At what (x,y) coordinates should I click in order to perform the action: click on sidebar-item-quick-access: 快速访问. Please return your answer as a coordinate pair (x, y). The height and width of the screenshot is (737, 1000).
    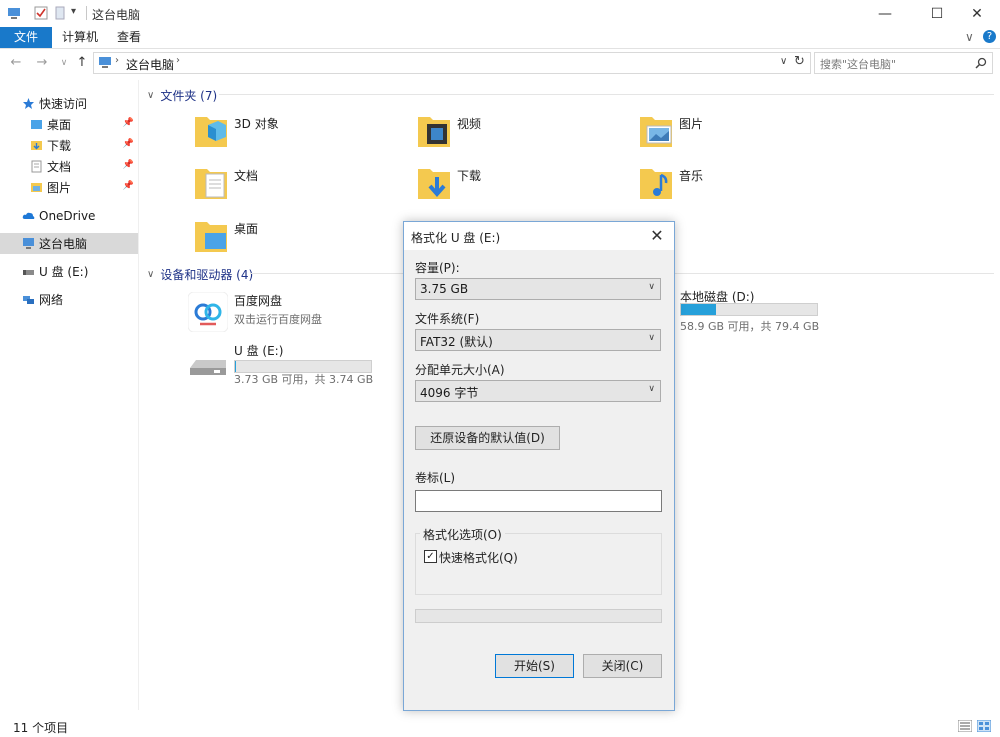
    Looking at the image, I should click on (69, 103).